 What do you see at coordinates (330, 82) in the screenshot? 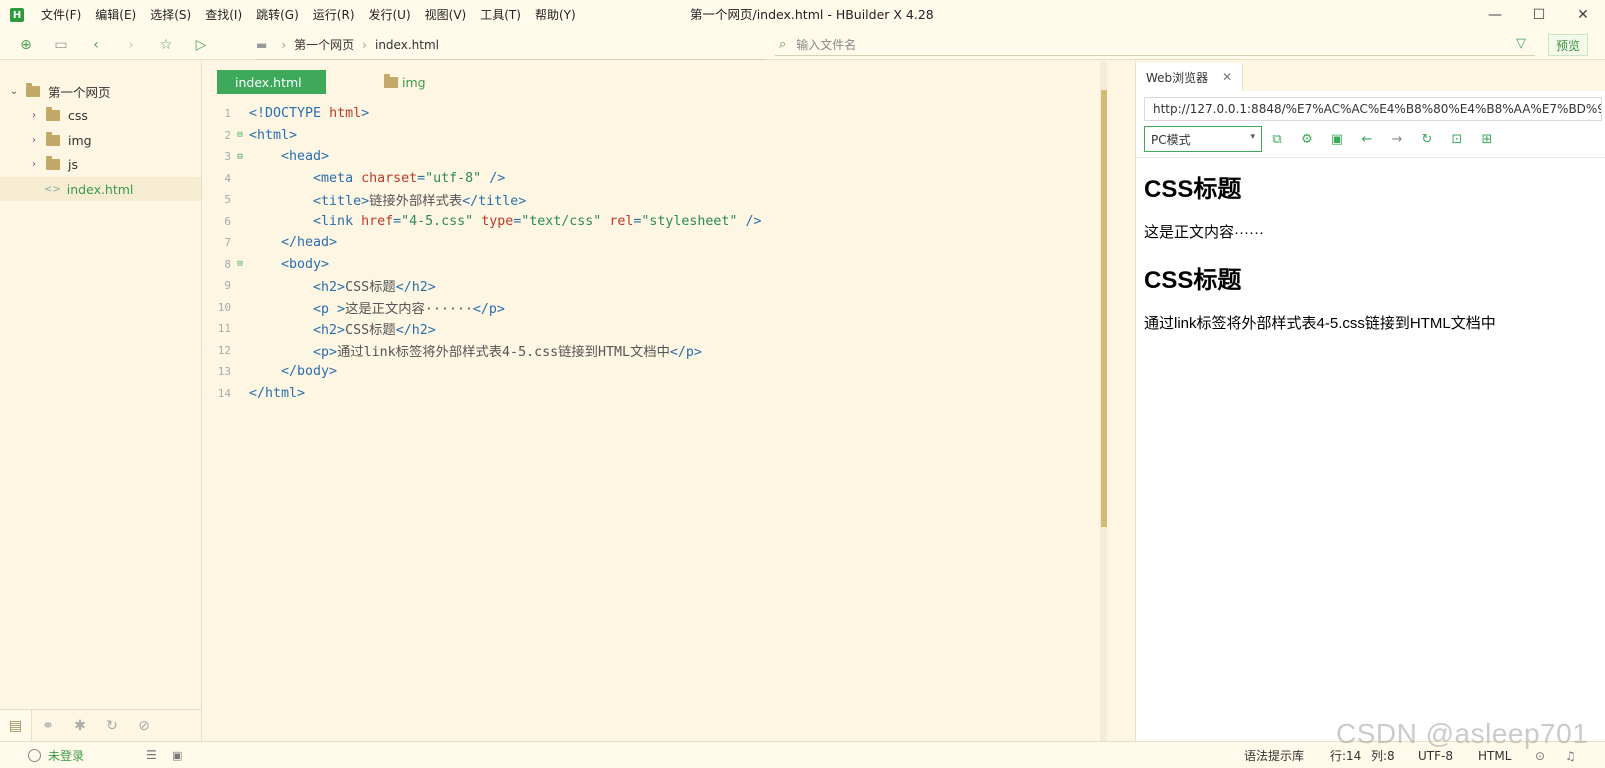
I see `editor-tabs: index.html img` at bounding box center [330, 82].